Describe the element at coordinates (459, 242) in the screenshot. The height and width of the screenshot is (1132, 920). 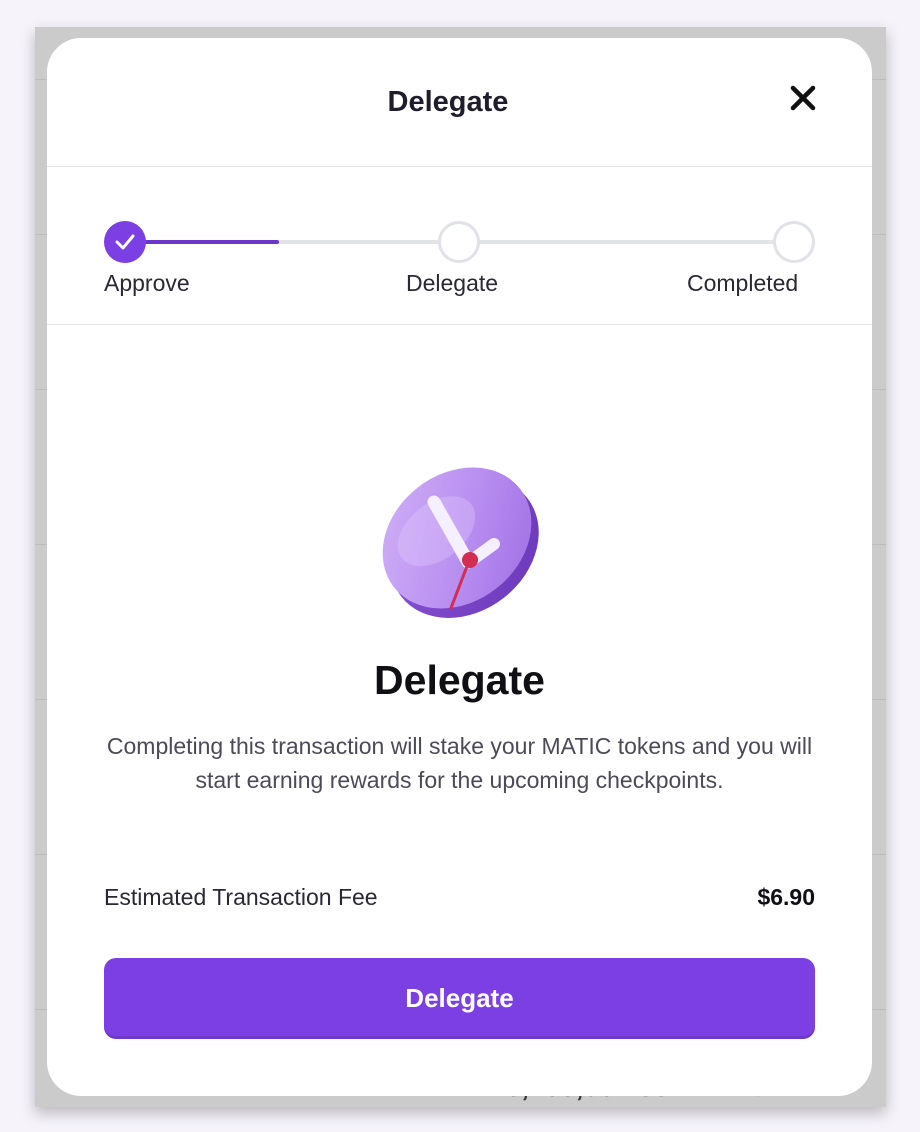
I see `step-delegate-indicator` at that location.